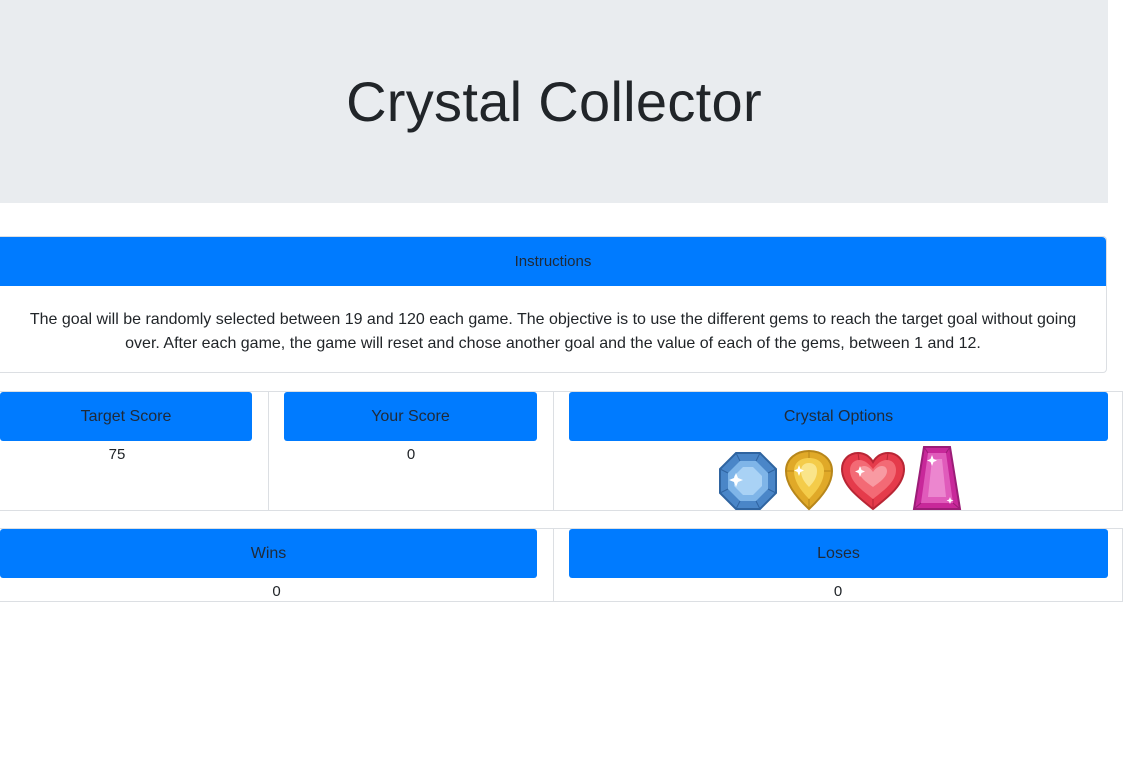  I want to click on your-score-panel: Your Score 0, so click(411, 451).